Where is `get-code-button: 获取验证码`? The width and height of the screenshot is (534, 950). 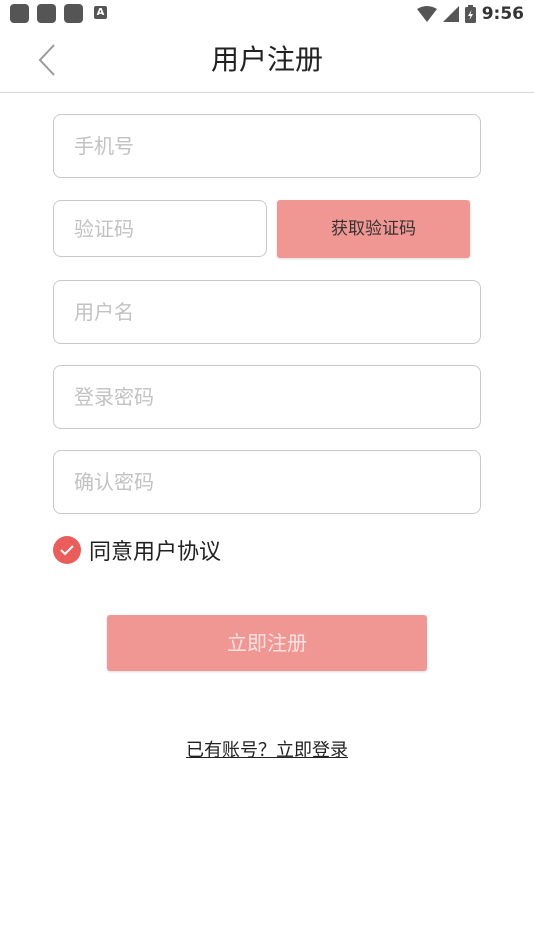
get-code-button: 获取验证码 is located at coordinates (373, 229).